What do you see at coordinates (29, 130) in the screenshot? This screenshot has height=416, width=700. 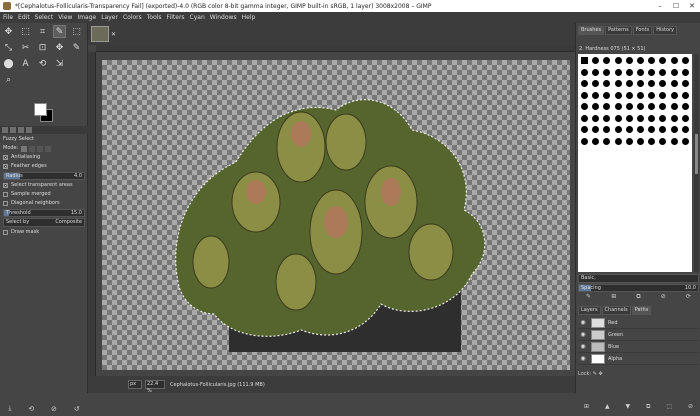 I see `images-tab-icon` at bounding box center [29, 130].